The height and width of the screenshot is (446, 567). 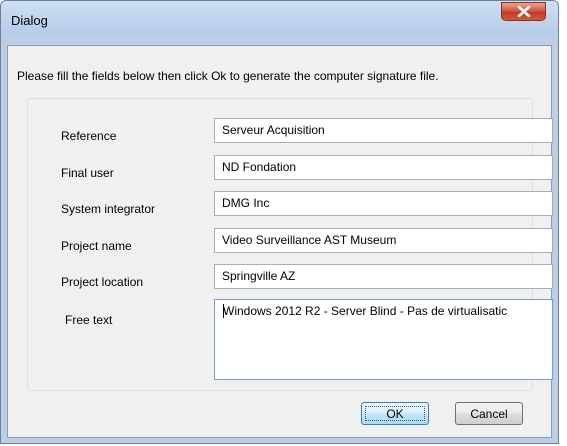 What do you see at coordinates (279, 18) in the screenshot?
I see `title-bar: Dialog` at bounding box center [279, 18].